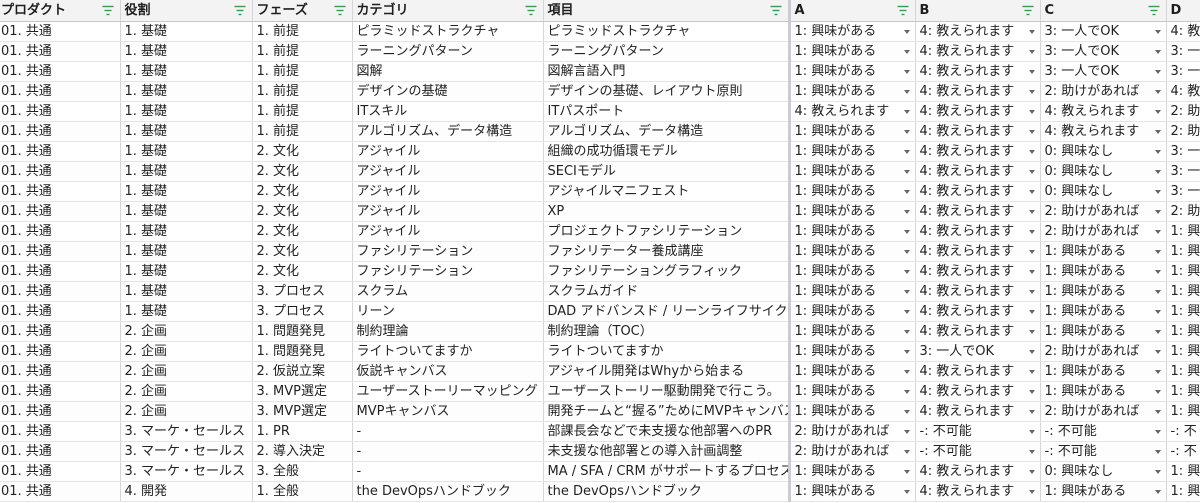  What do you see at coordinates (666, 231) in the screenshot?
I see `cell-item: プロジェクトファシリテーション` at bounding box center [666, 231].